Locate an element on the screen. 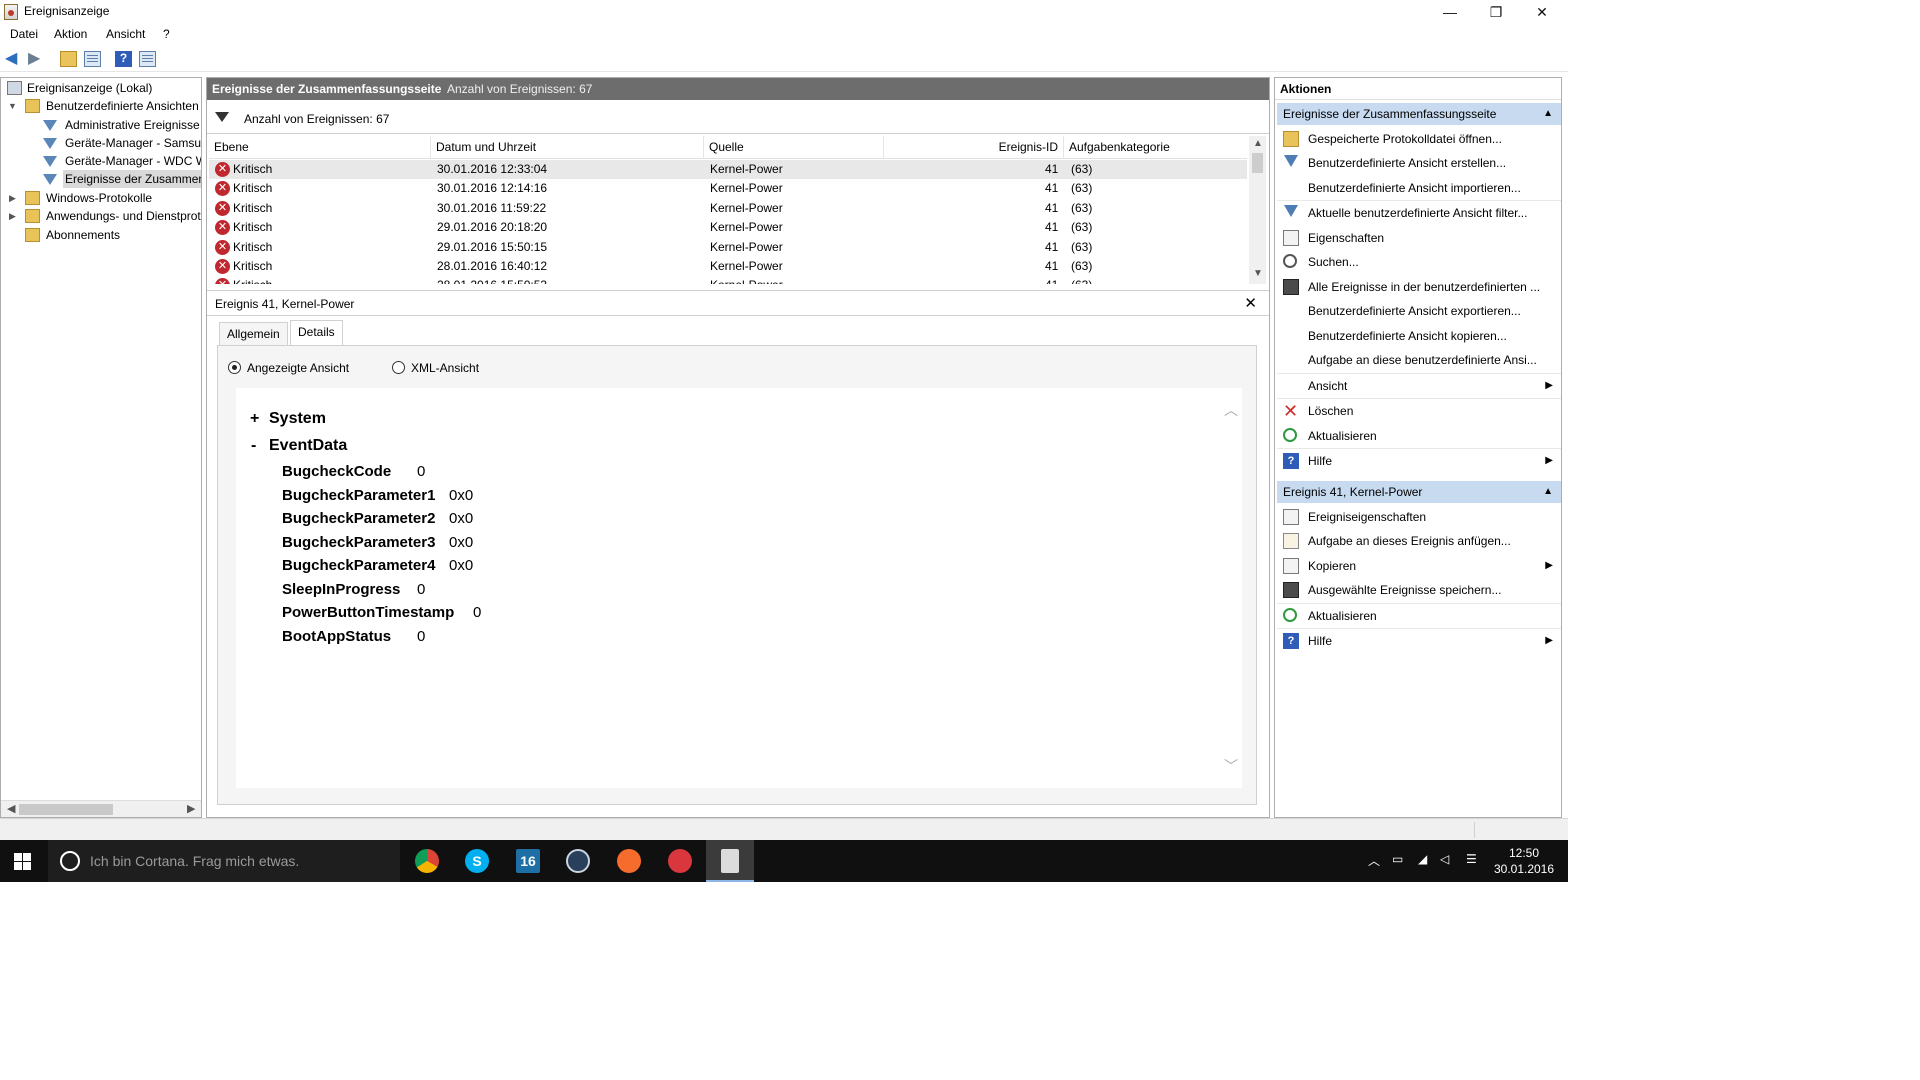  taskbar-chrome is located at coordinates (427, 861).